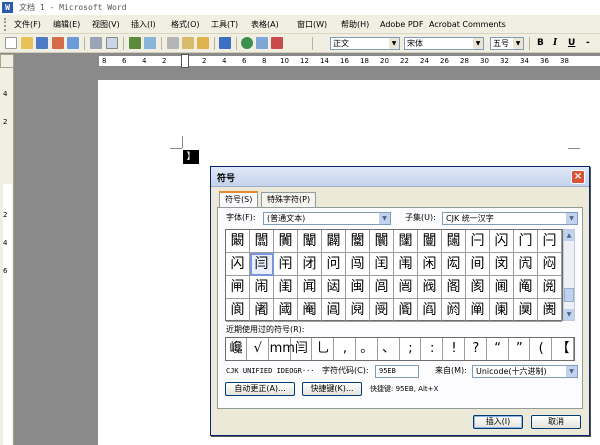 This screenshot has width=600, height=445. I want to click on menu-edit: 编辑(E), so click(66, 24).